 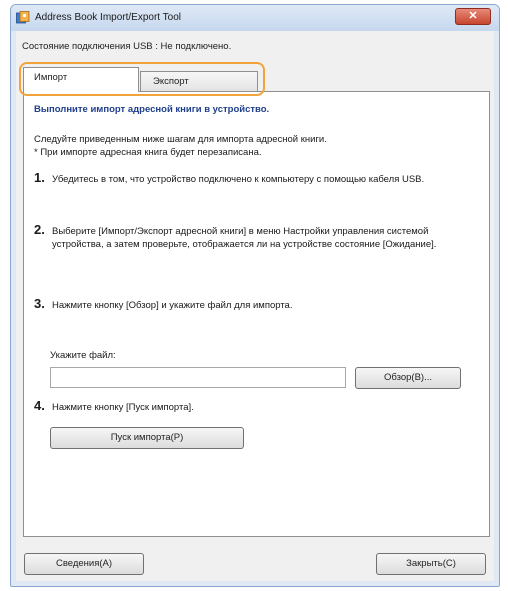 I want to click on window-title: Address Book Import/Export Tool, so click(x=108, y=17).